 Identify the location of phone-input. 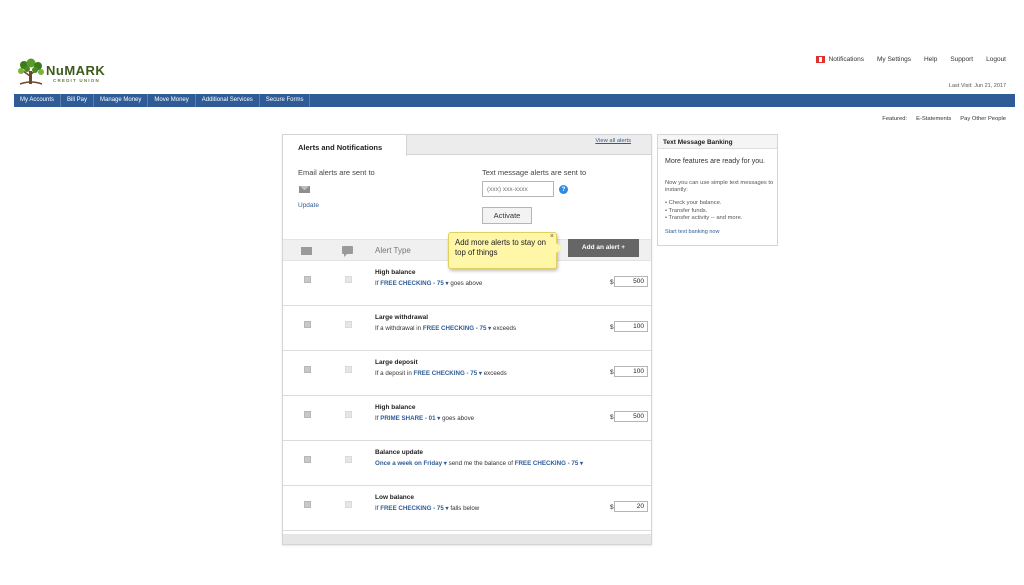
(518, 189).